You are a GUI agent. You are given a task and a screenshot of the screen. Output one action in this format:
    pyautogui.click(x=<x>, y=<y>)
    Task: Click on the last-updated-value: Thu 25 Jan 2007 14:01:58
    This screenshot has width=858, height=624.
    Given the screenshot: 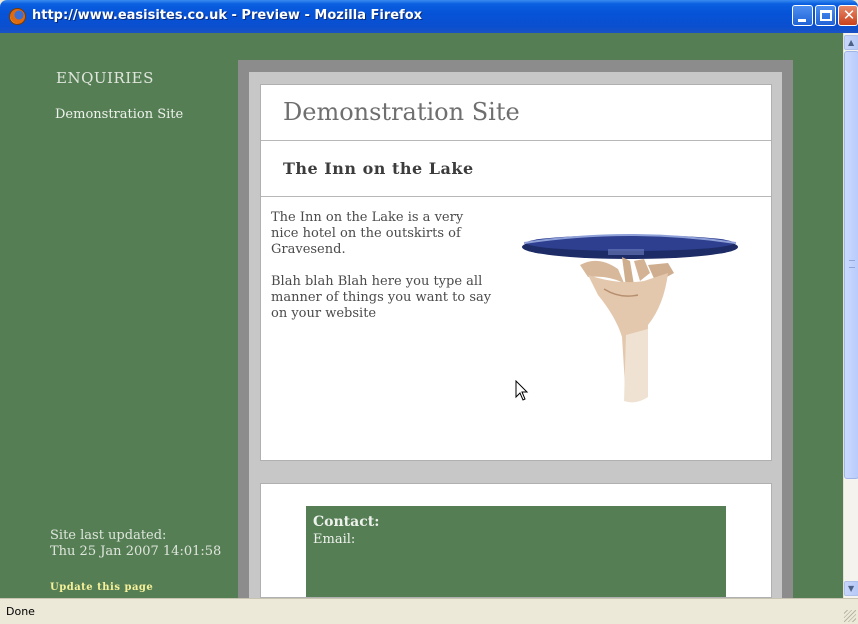 What is the action you would take?
    pyautogui.click(x=136, y=551)
    